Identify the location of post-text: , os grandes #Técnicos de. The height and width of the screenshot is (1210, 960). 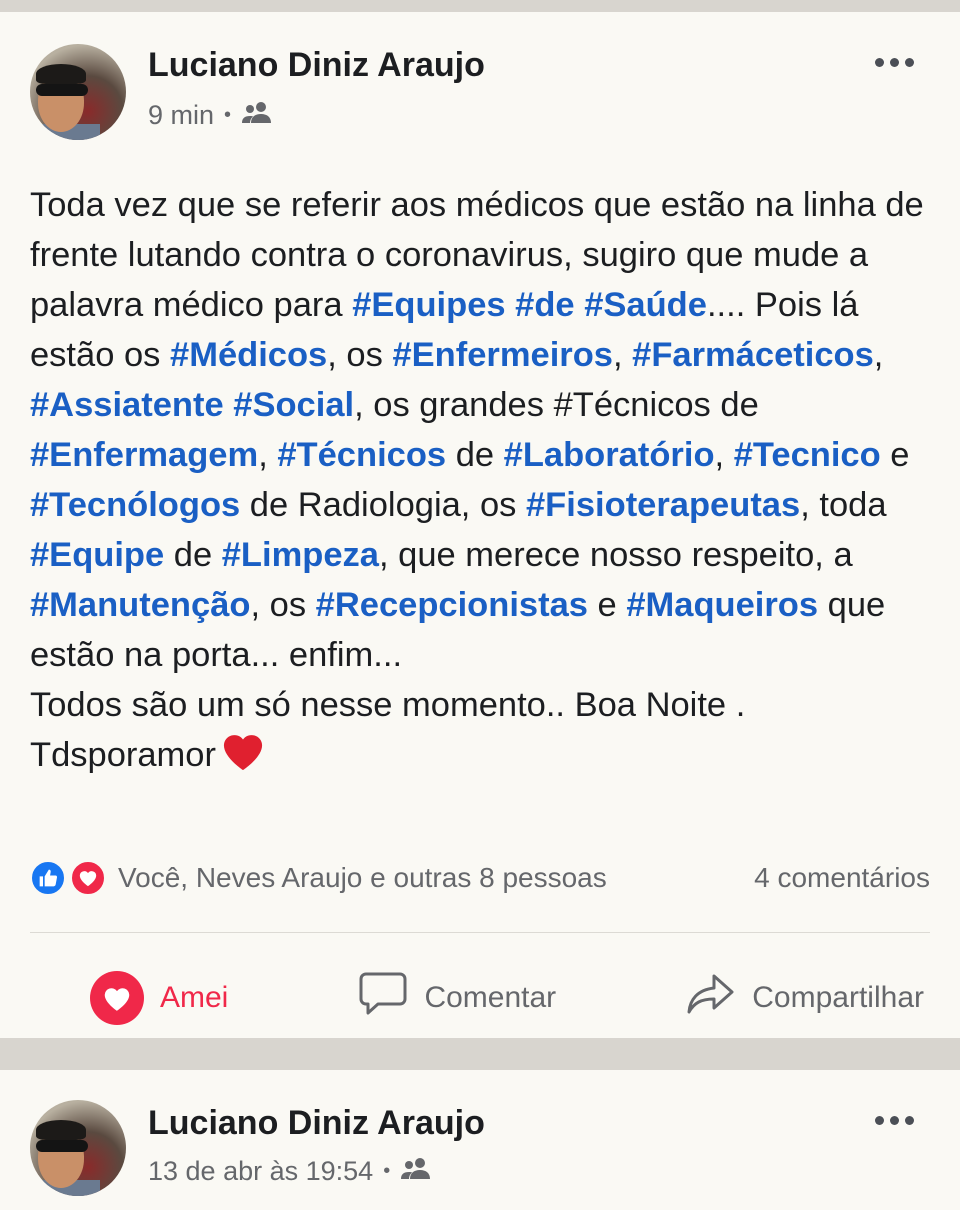
(556, 405).